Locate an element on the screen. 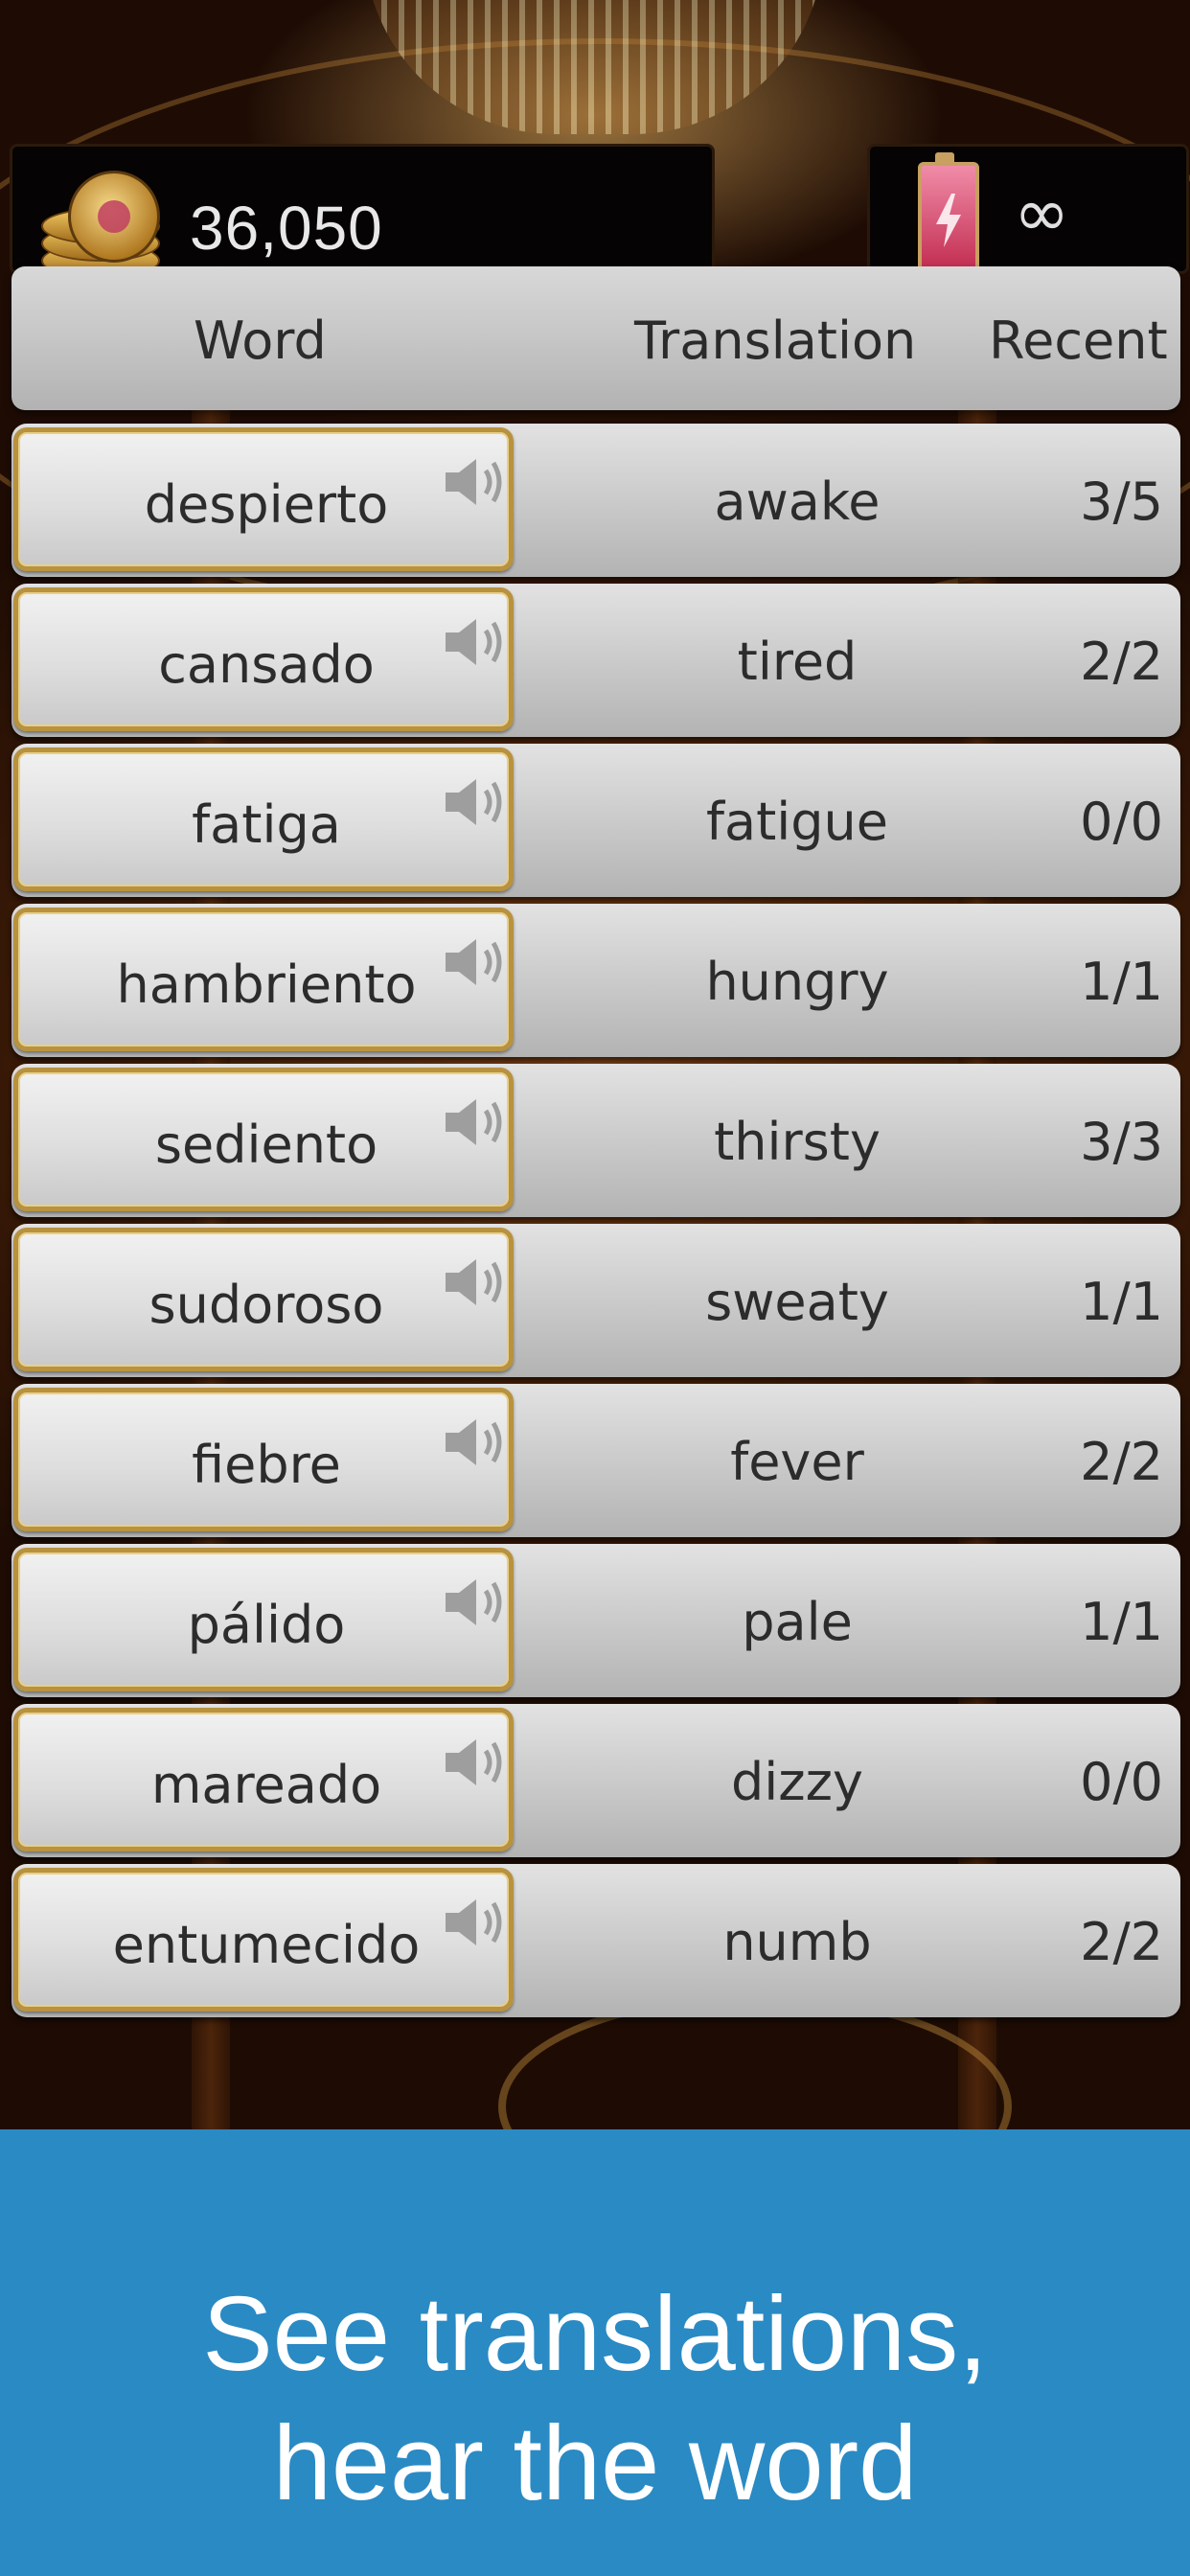 This screenshot has height=2576, width=1190. caption-line-1: See translations, is located at coordinates (595, 2334).